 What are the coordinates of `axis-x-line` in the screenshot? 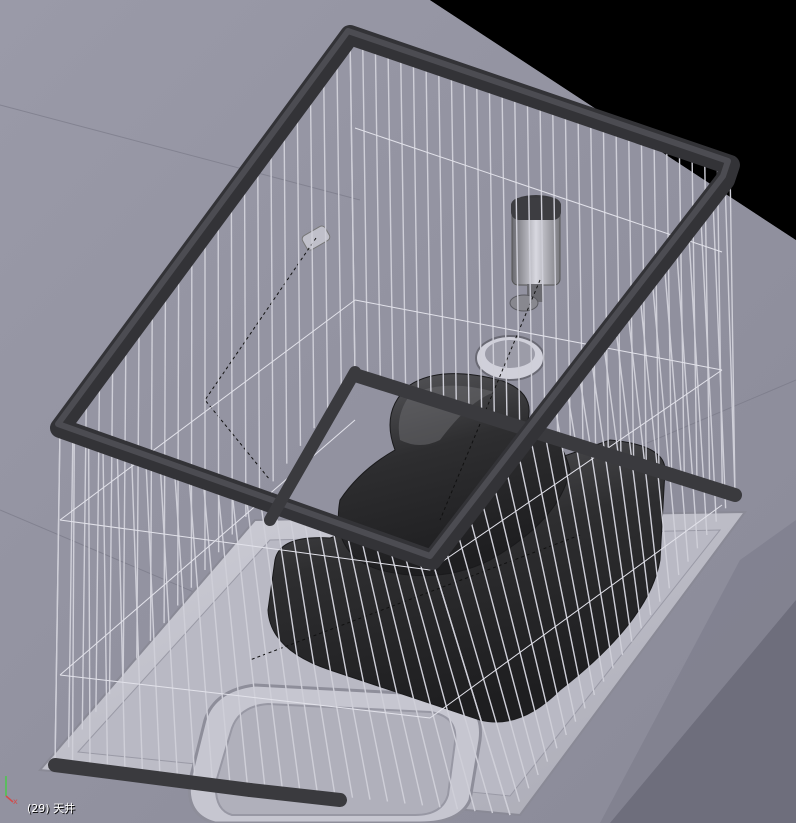 It's located at (9, 799).